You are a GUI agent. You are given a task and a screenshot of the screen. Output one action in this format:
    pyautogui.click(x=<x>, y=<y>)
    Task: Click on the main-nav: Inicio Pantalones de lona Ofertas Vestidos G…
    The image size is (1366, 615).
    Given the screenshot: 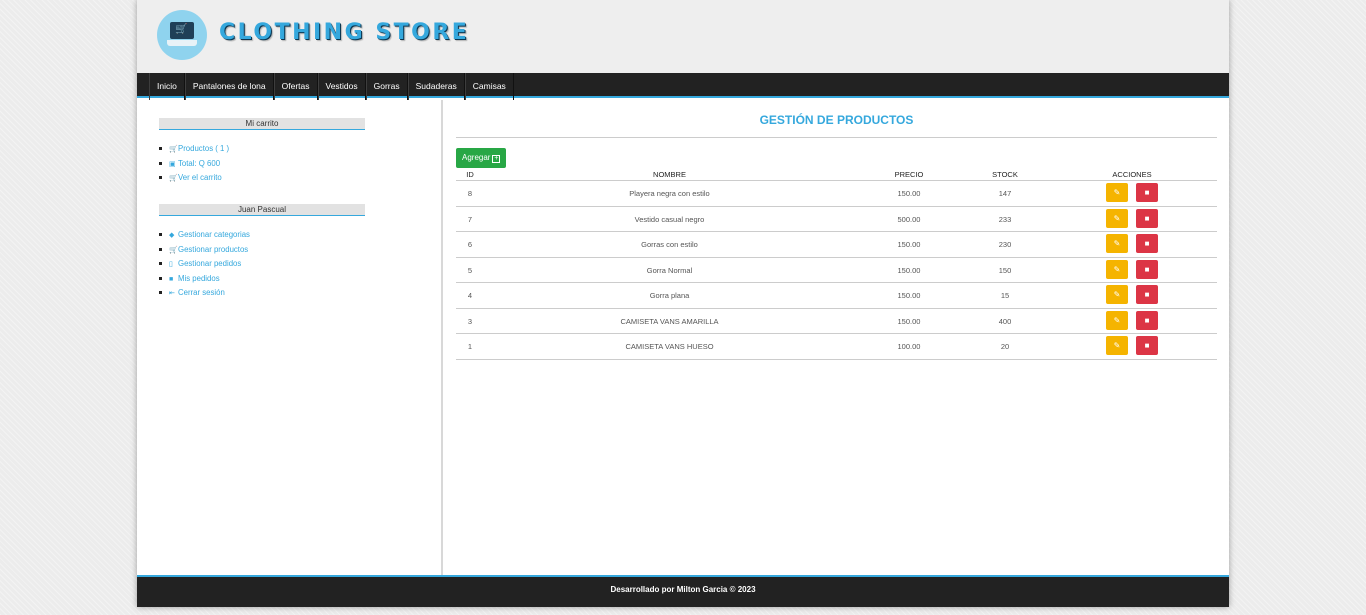 What is the action you would take?
    pyautogui.click(x=683, y=86)
    